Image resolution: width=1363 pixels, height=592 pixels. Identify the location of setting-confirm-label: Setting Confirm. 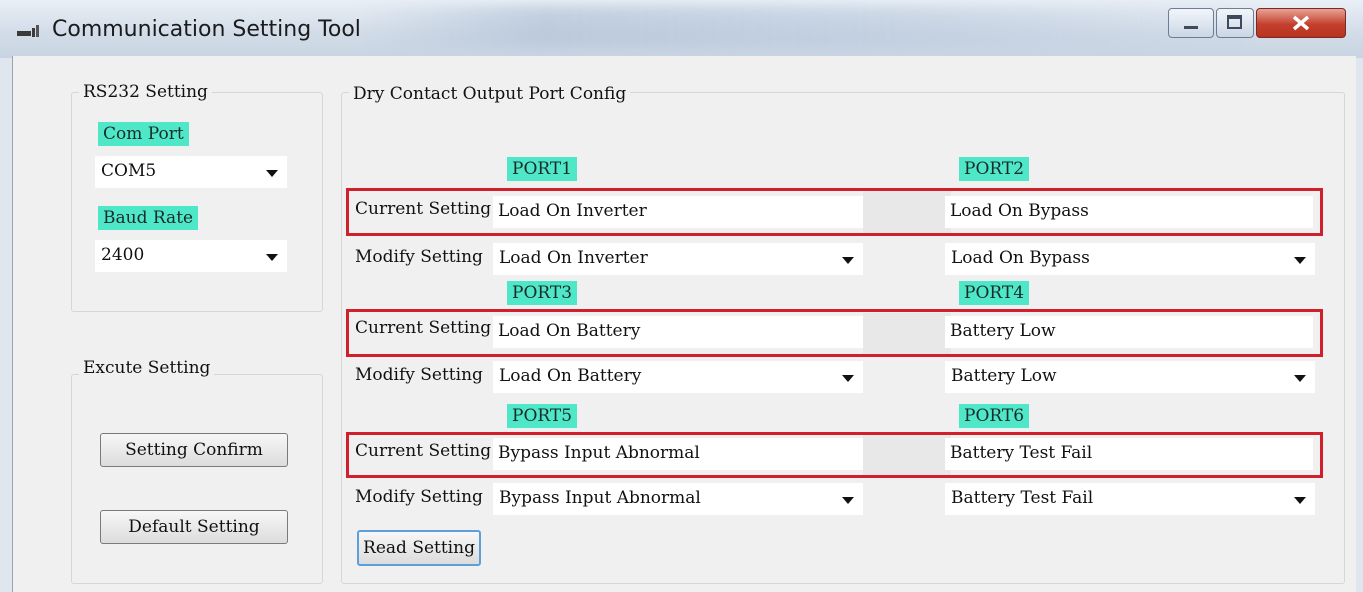
(194, 450).